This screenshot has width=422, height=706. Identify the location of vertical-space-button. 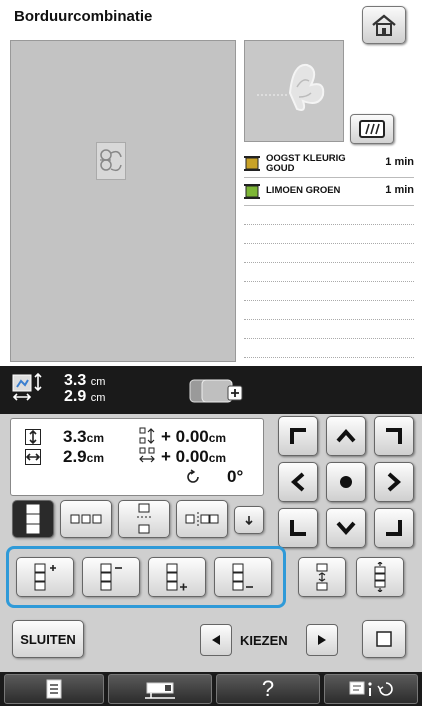
(144, 519).